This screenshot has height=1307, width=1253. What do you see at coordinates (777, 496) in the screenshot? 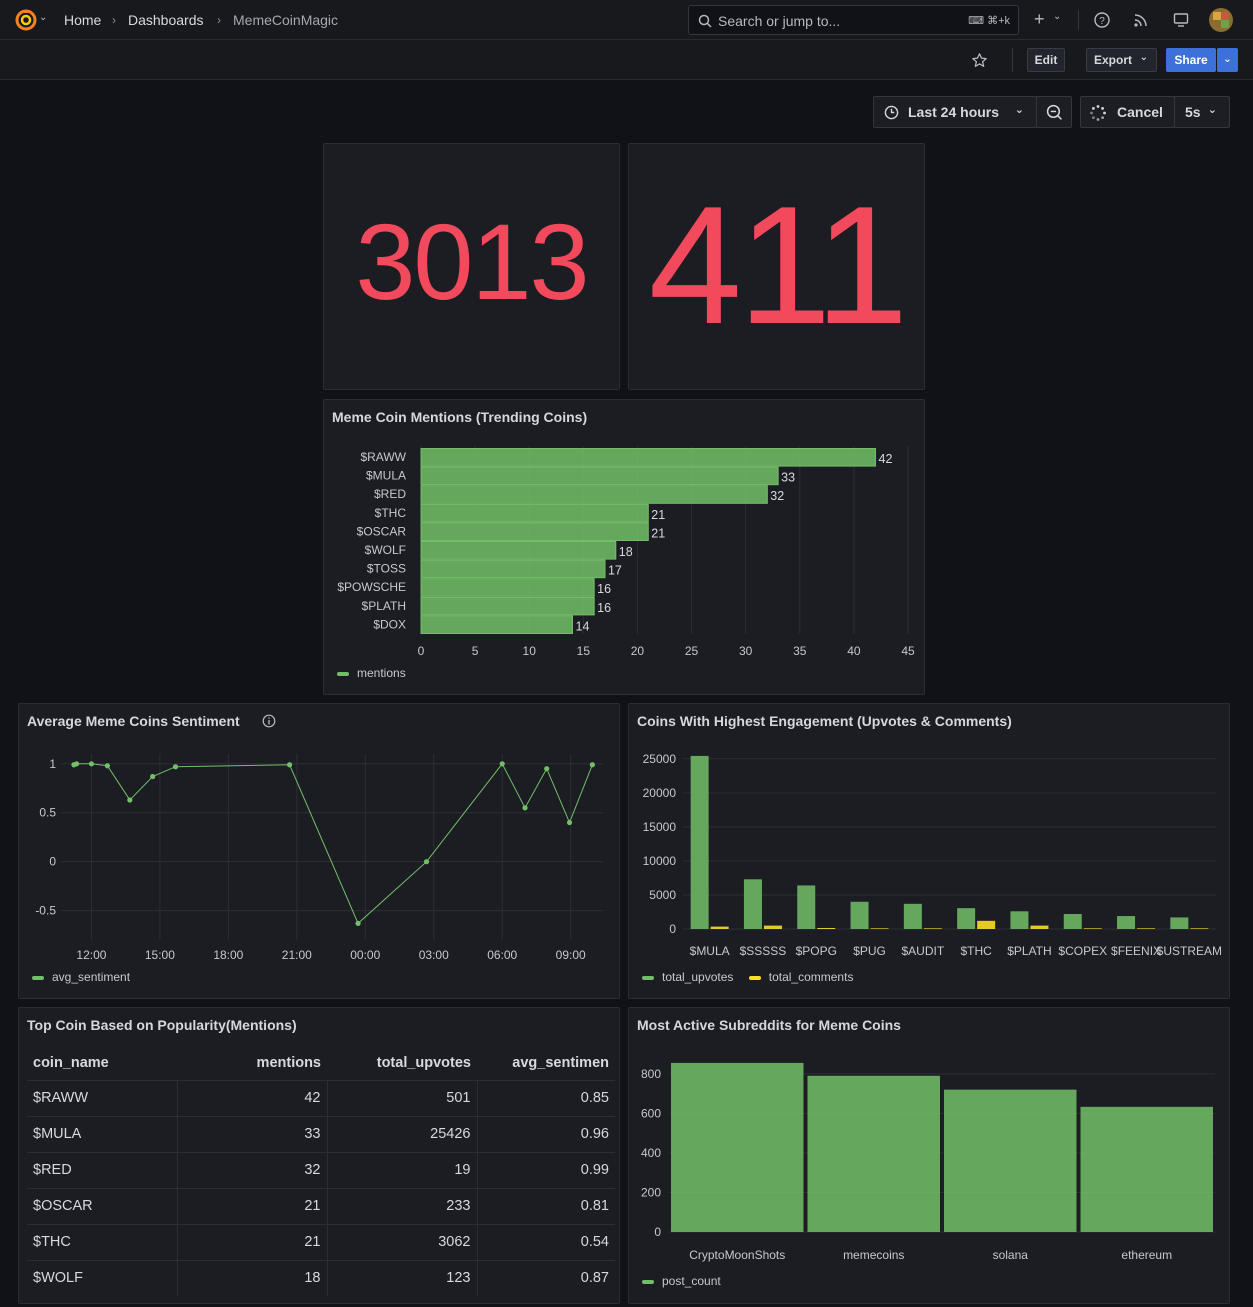
I see `bar-value-label: 32` at bounding box center [777, 496].